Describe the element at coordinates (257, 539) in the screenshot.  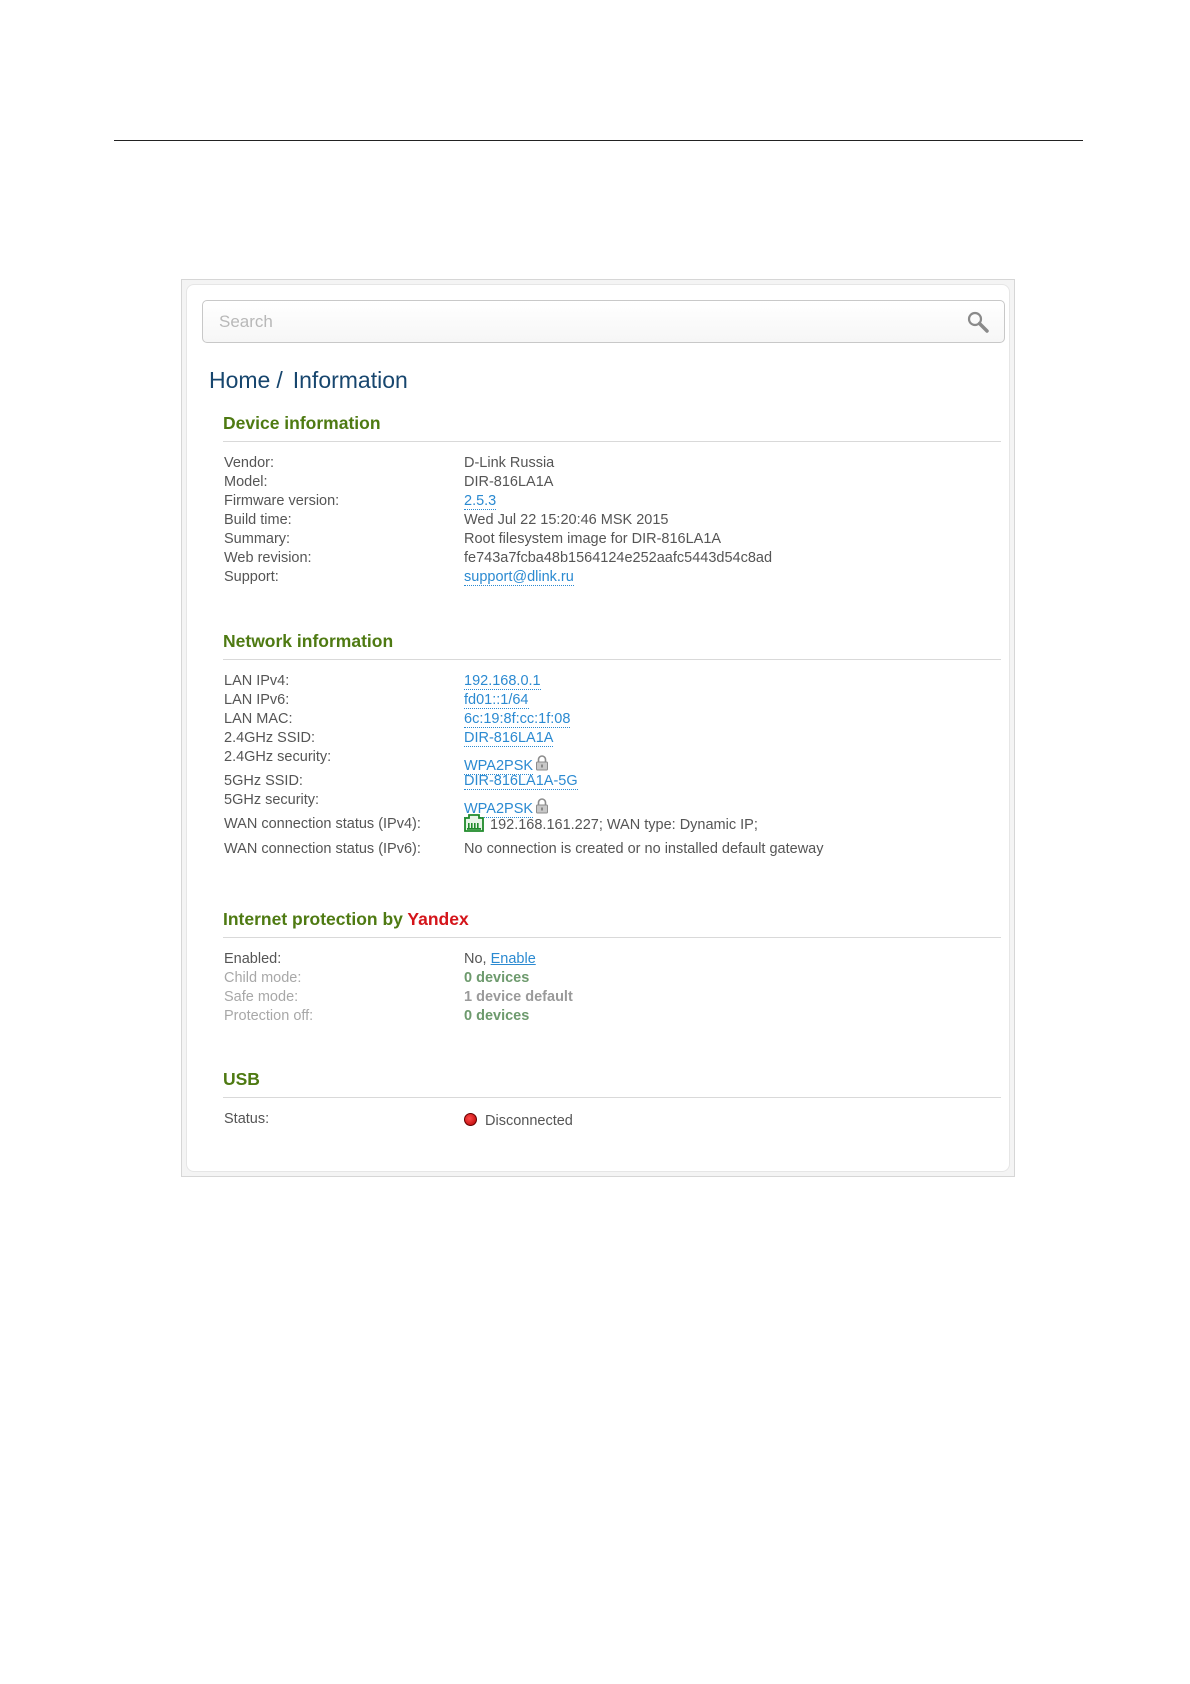
I see `row-label: Summary:` at that location.